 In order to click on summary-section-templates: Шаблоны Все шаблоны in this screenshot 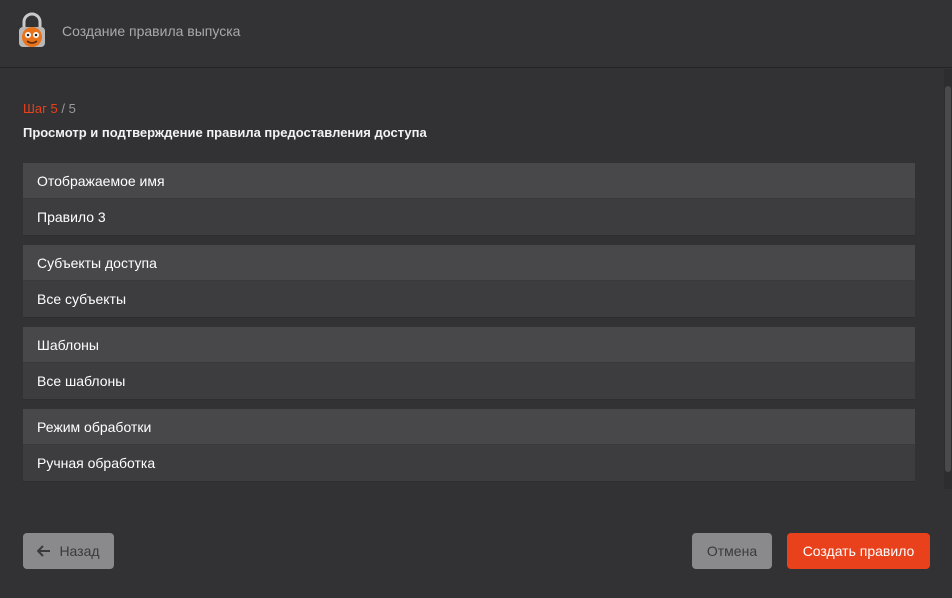, I will do `click(469, 363)`.